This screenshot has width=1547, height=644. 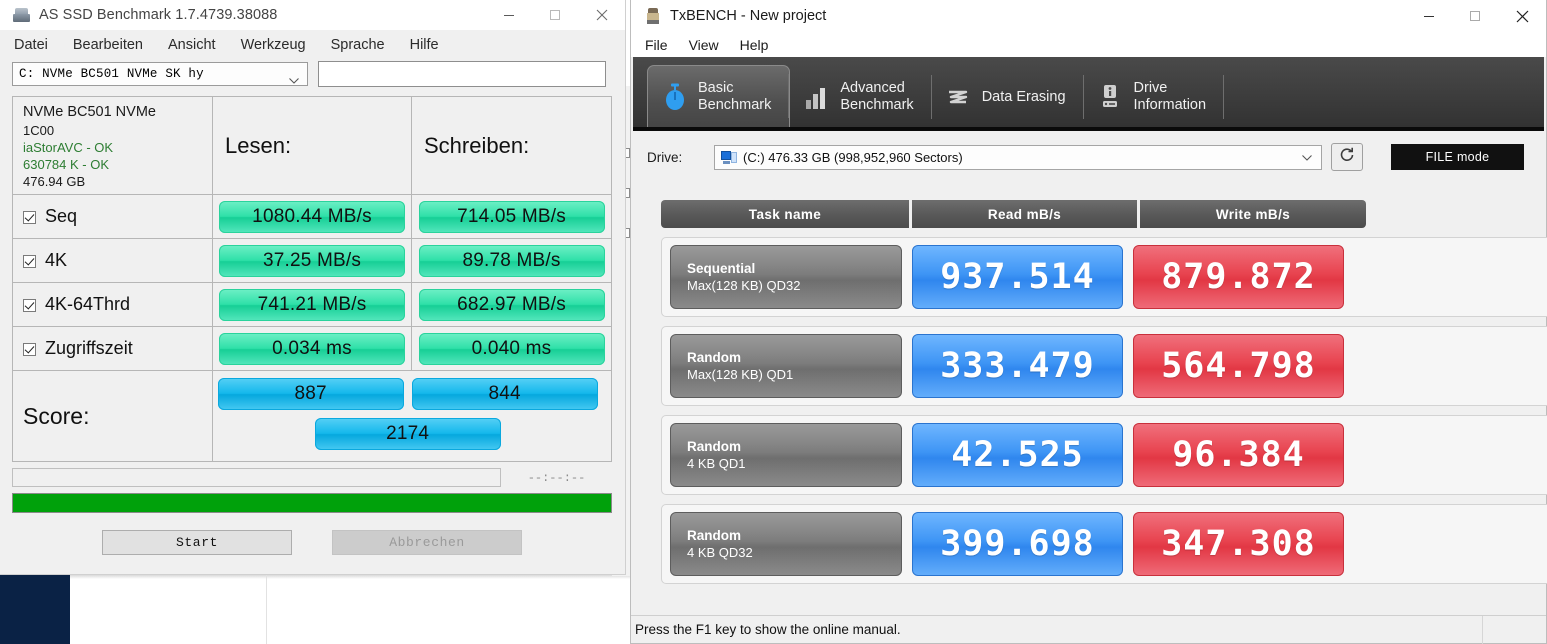 I want to click on task-cell-sequential-qd32: Sequential Max(128 KB) QD32, so click(x=786, y=277).